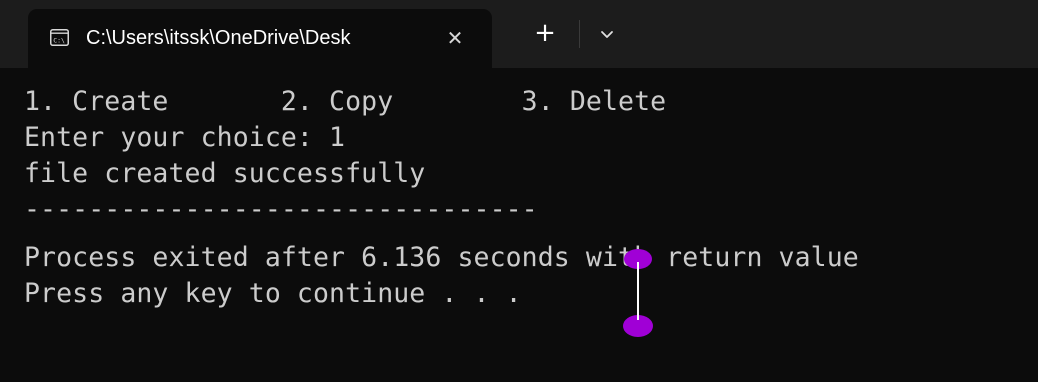  Describe the element at coordinates (225, 173) in the screenshot. I see `result-message-line: file created successfully` at that location.